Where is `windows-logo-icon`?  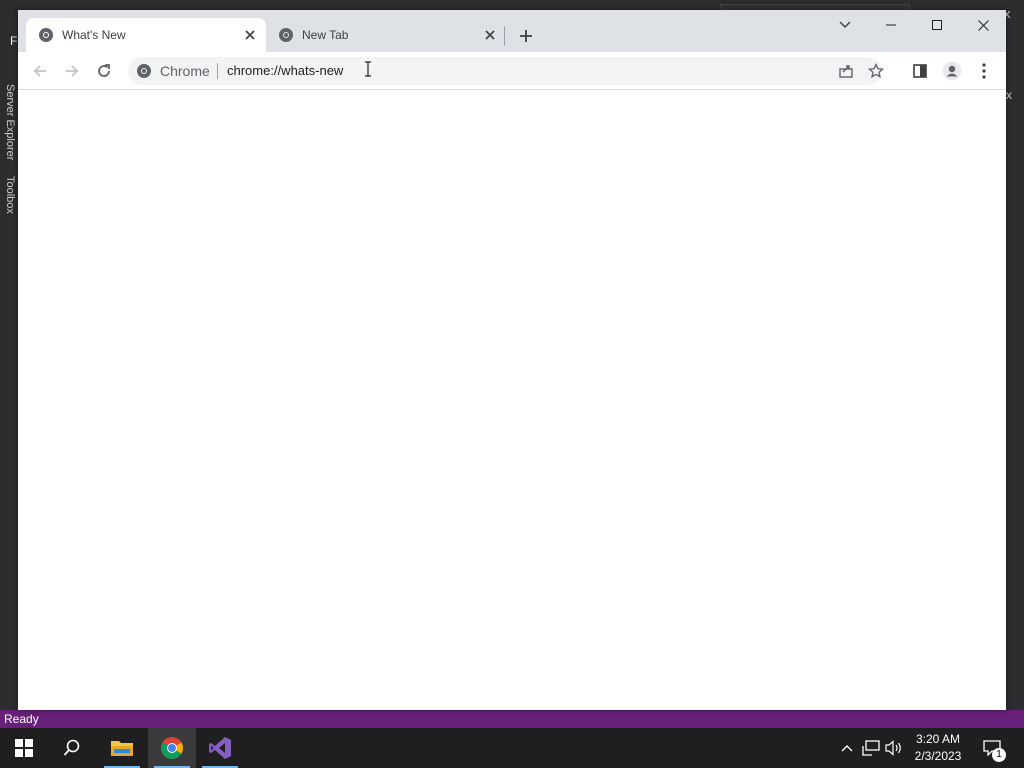
windows-logo-icon is located at coordinates (24, 748).